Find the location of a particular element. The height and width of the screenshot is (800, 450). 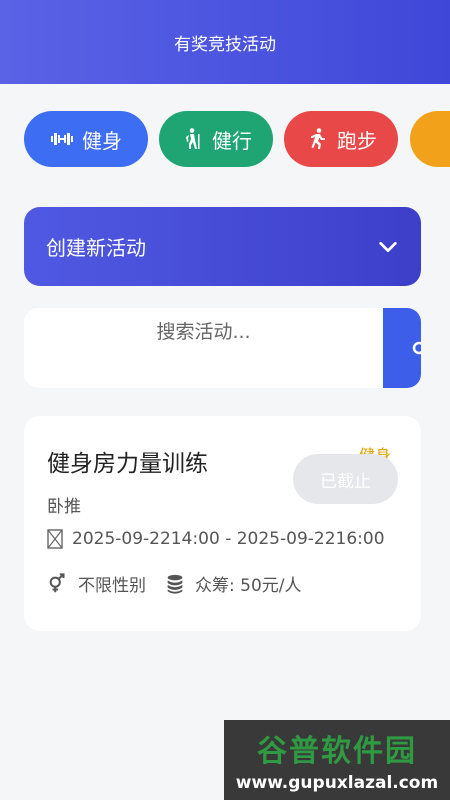

page-title: 有奖竞技活动 is located at coordinates (225, 44).